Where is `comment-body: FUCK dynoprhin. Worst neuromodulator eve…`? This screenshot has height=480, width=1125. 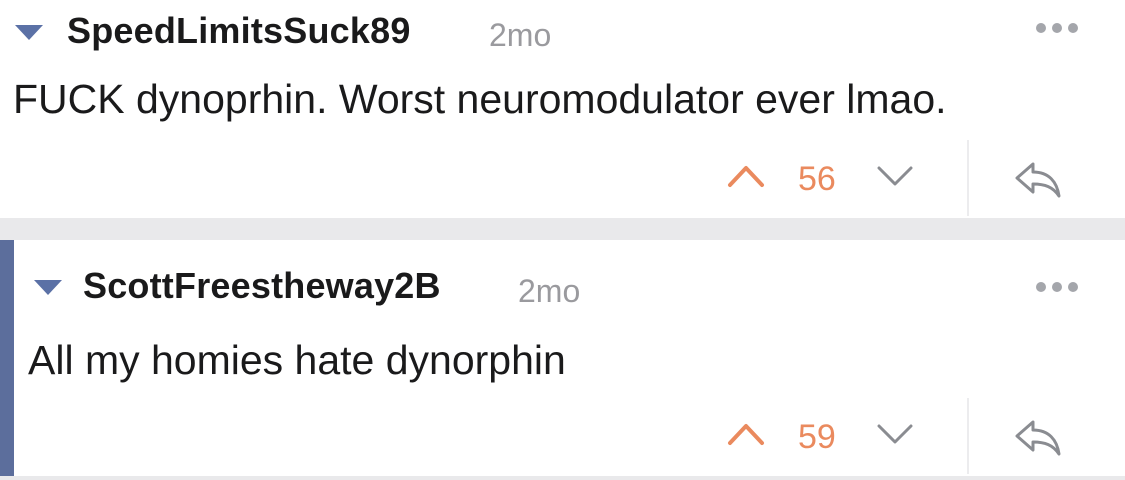
comment-body: FUCK dynoprhin. Worst neuromodulator eve… is located at coordinates (480, 99).